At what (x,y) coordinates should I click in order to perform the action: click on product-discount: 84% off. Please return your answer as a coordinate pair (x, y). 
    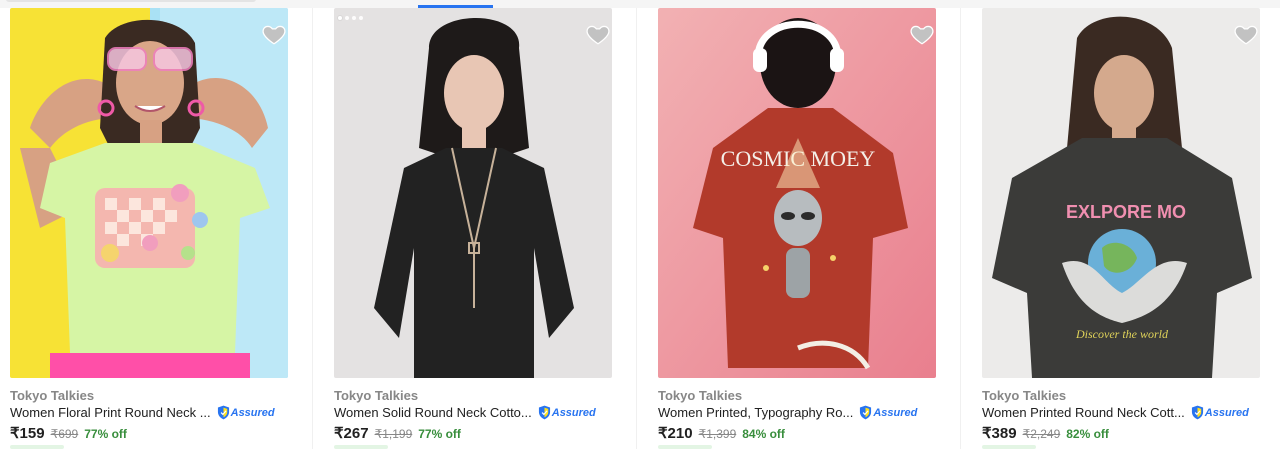
    Looking at the image, I should click on (763, 434).